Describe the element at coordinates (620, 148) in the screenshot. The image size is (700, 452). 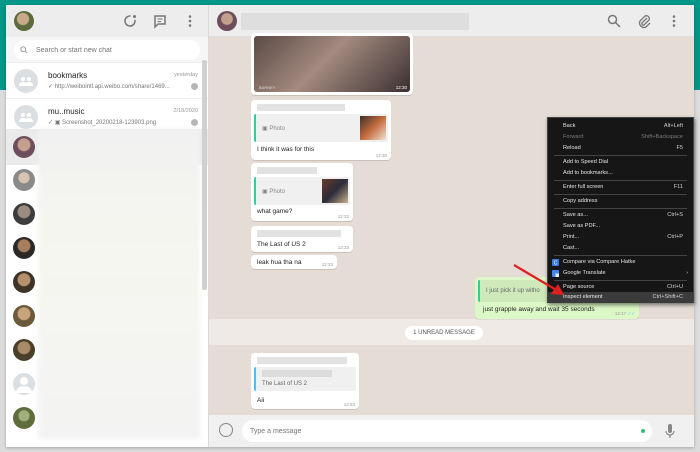
I see `menu-item-reload: Reload F5` at that location.